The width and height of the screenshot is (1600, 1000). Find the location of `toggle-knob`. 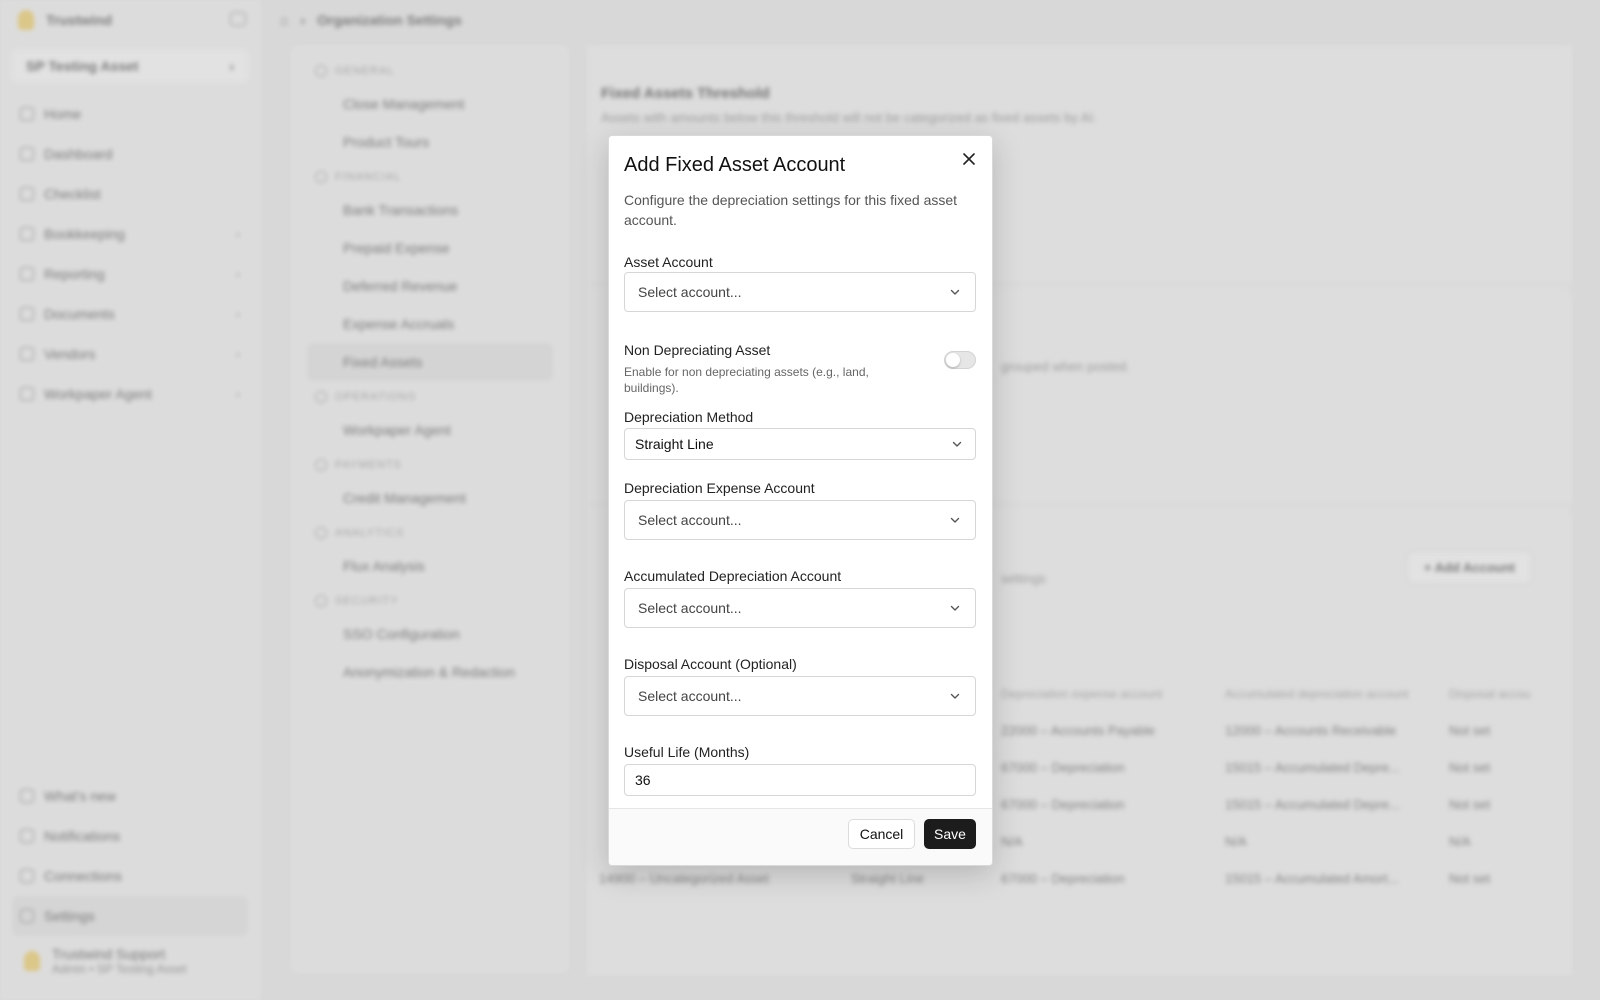

toggle-knob is located at coordinates (953, 360).